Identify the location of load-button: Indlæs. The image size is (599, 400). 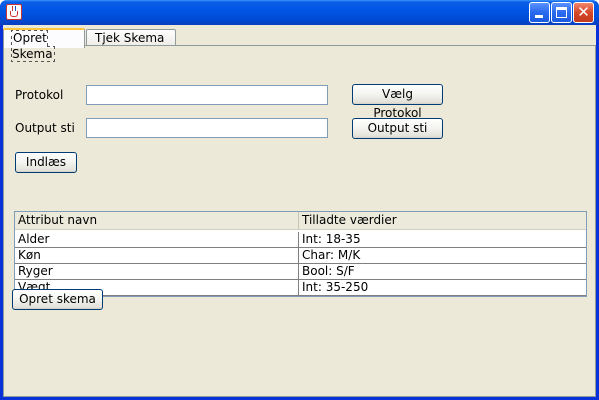
(46, 162).